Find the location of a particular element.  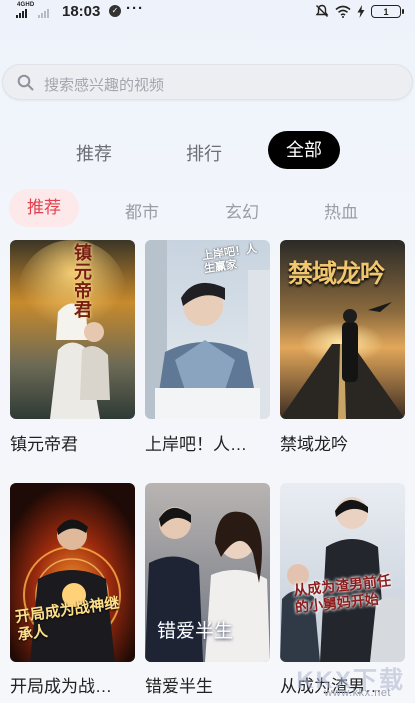

mute-icon is located at coordinates (322, 10).